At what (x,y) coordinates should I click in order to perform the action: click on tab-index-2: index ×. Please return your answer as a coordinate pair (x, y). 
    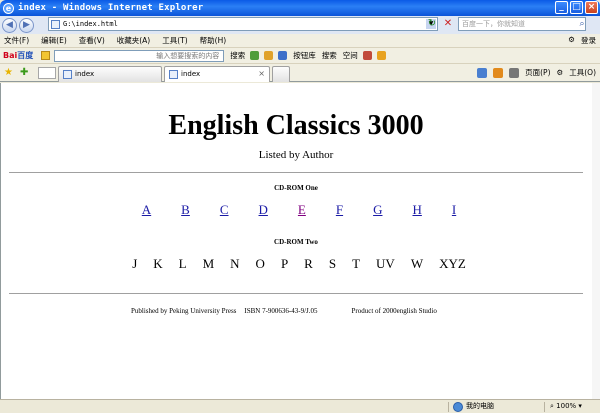
    Looking at the image, I should click on (217, 74).